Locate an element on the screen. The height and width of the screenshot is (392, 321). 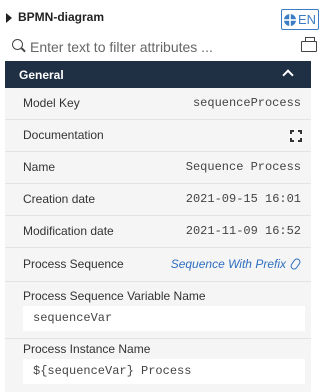
property-row-creation-date: Creation date 2021-09-15 16:01 is located at coordinates (158, 199).